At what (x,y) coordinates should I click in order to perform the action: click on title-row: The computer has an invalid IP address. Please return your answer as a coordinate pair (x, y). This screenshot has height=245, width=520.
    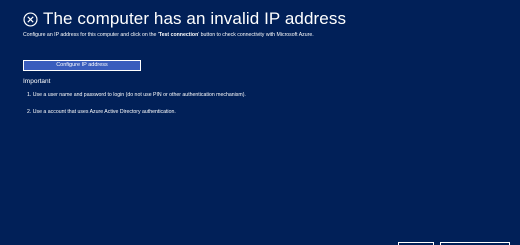
    Looking at the image, I should click on (184, 19).